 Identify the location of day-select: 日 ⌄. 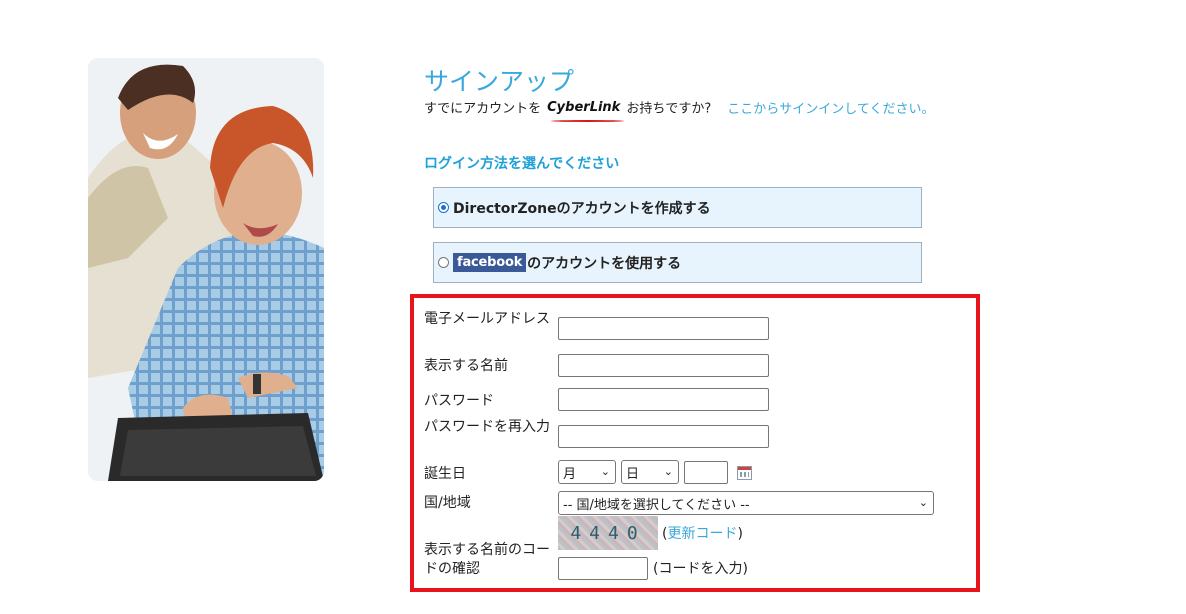
(650, 472).